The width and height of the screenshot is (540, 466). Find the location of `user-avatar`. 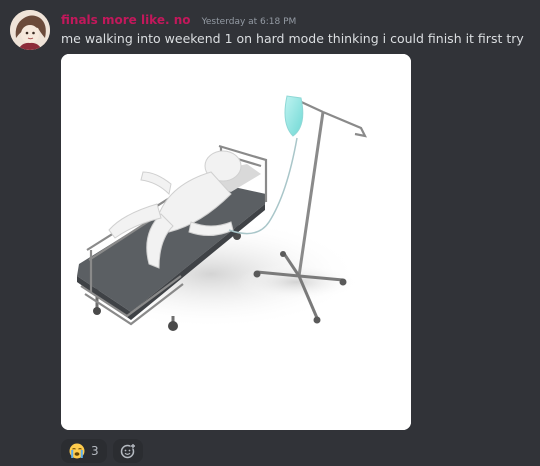

user-avatar is located at coordinates (30, 30).